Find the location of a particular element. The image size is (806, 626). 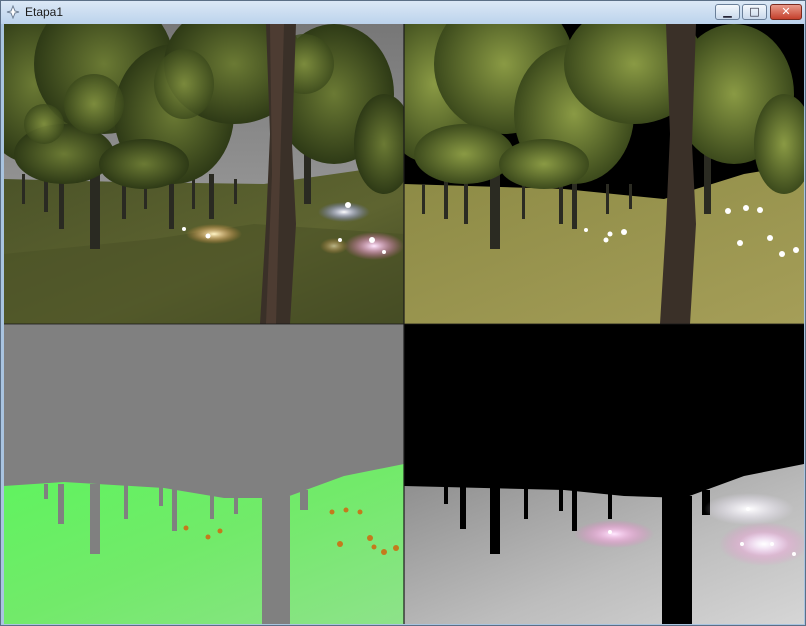

maximize-button: □ is located at coordinates (754, 12).